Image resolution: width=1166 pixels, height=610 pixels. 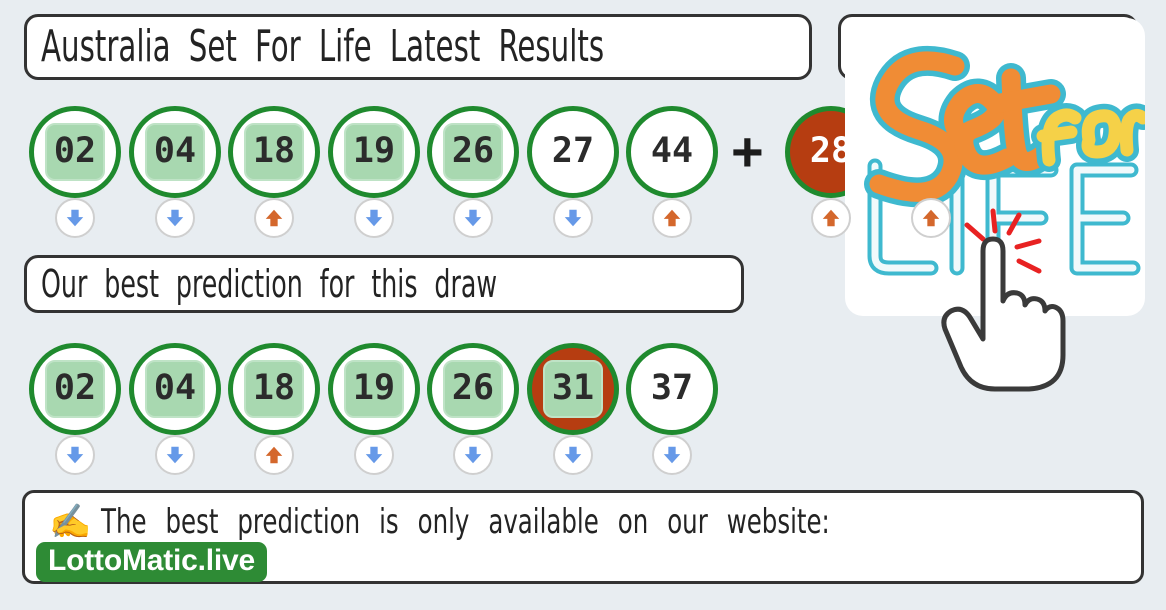 I want to click on result-1-ball: 02, so click(x=75, y=152).